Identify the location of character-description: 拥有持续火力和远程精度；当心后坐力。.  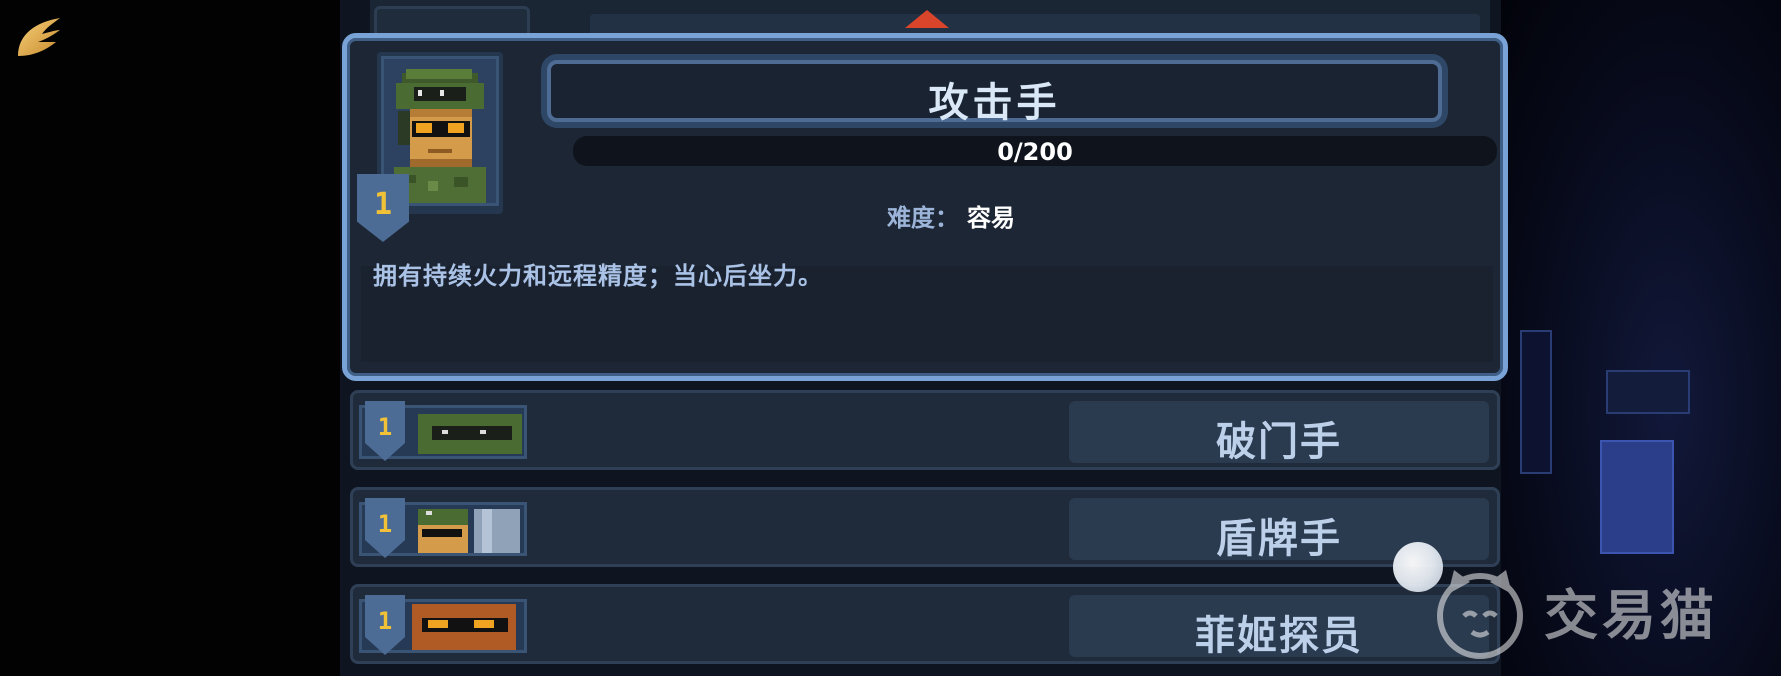
(598, 276).